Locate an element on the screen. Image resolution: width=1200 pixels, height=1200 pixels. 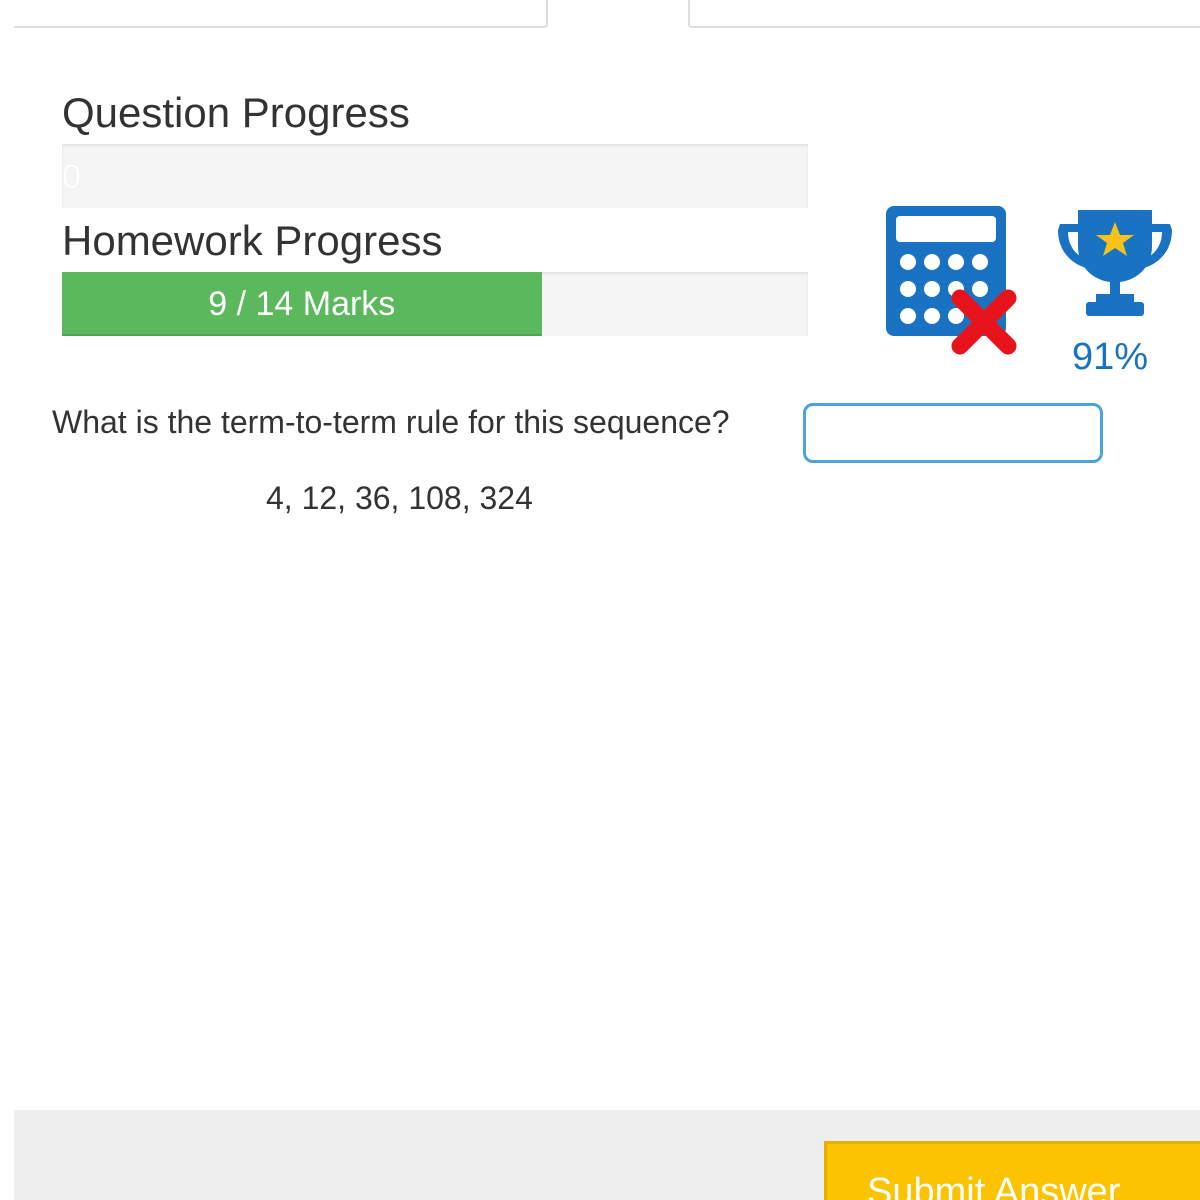
answer-input is located at coordinates (953, 433).